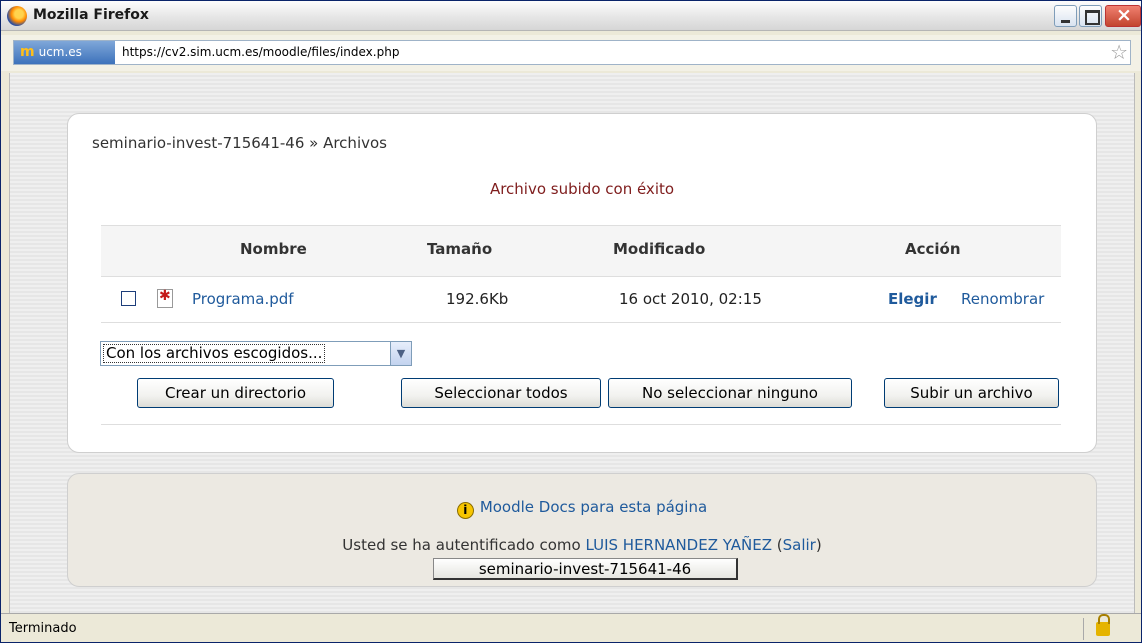  I want to click on window-title: Mozilla Firefox, so click(91, 15).